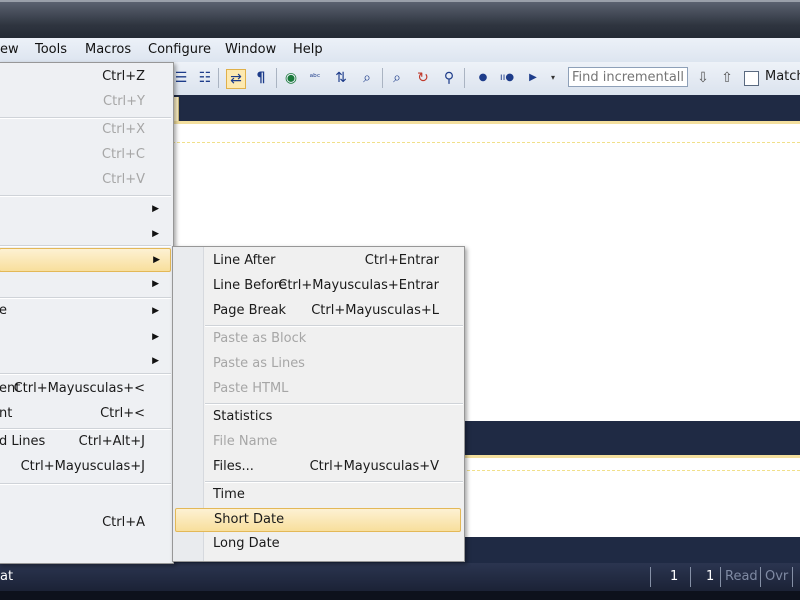  What do you see at coordinates (741, 576) in the screenshot?
I see `status-read-only: Read` at bounding box center [741, 576].